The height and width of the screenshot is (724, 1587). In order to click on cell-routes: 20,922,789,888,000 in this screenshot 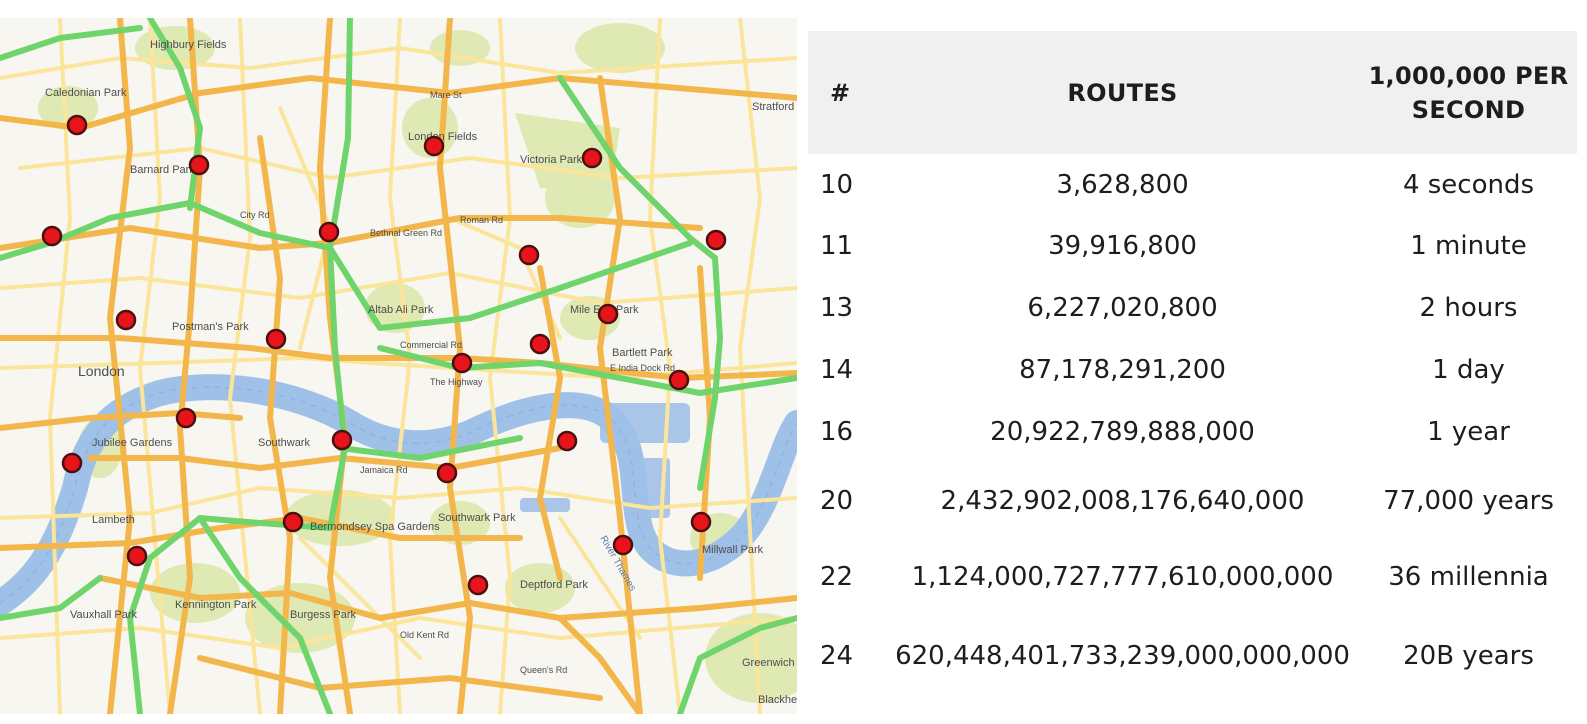, I will do `click(1122, 432)`.